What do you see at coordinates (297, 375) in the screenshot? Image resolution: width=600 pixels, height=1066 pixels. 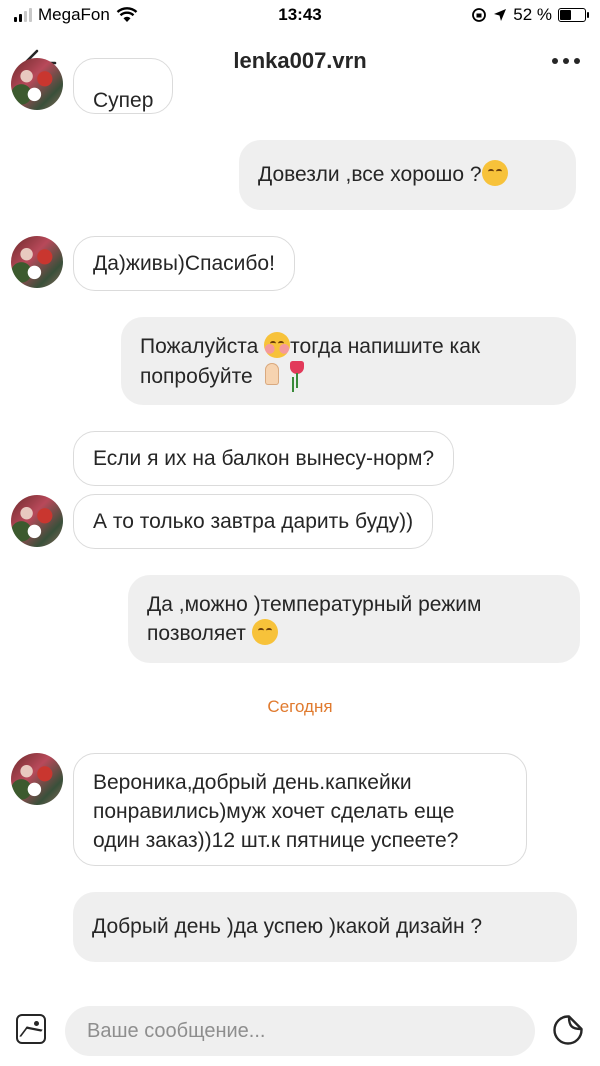 I see `tulip-emoji-icon` at bounding box center [297, 375].